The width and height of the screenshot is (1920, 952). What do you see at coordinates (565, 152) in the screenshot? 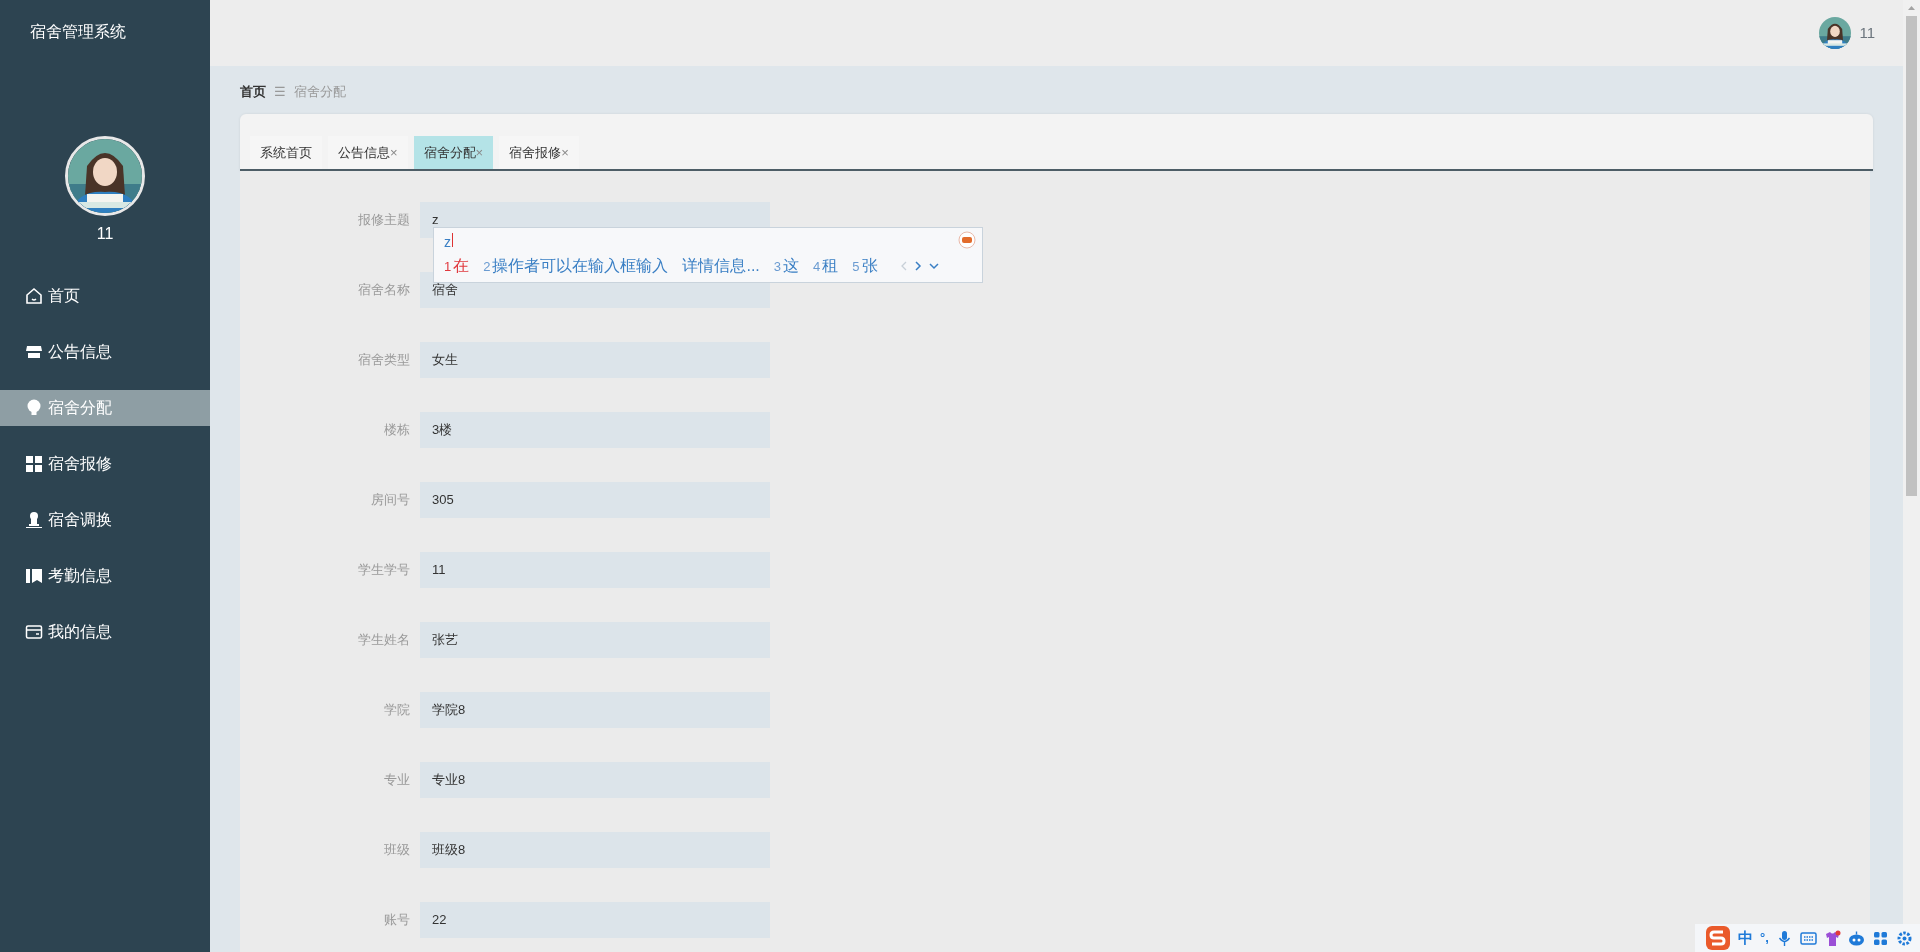
I see `close-icon: ×` at bounding box center [565, 152].